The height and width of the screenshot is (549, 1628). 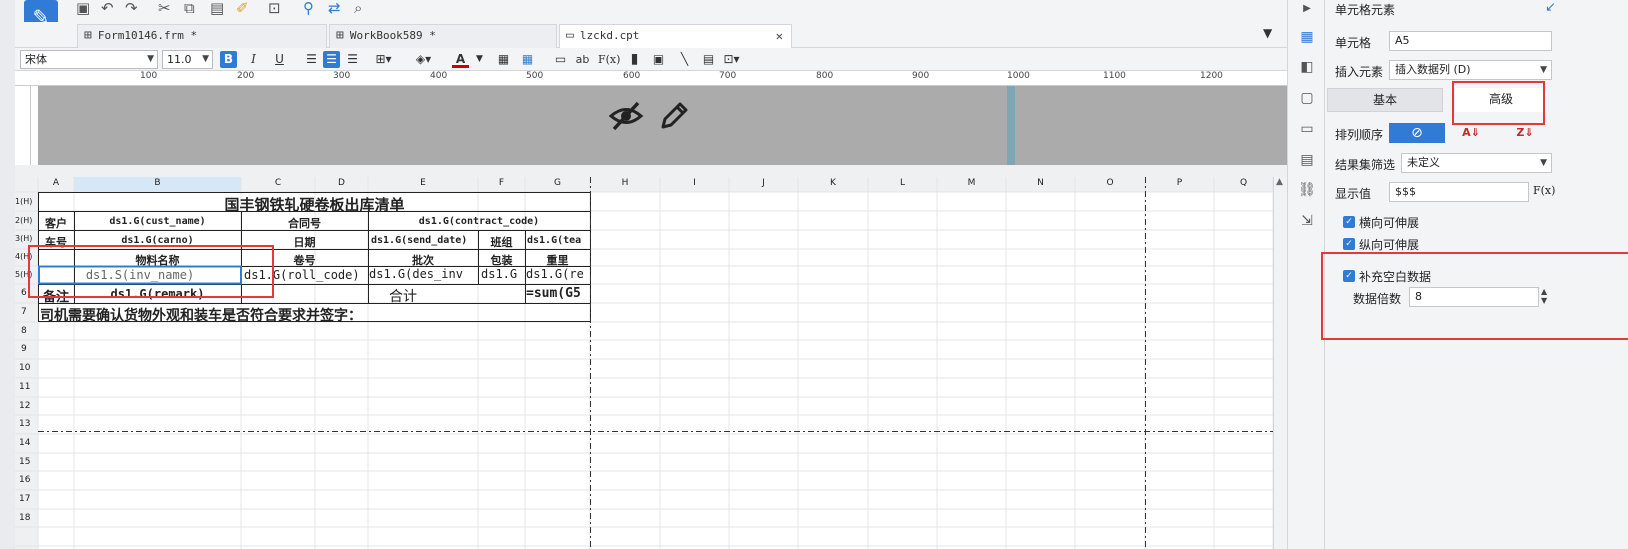 I want to click on cell-team-label: 班组, so click(x=501, y=242).